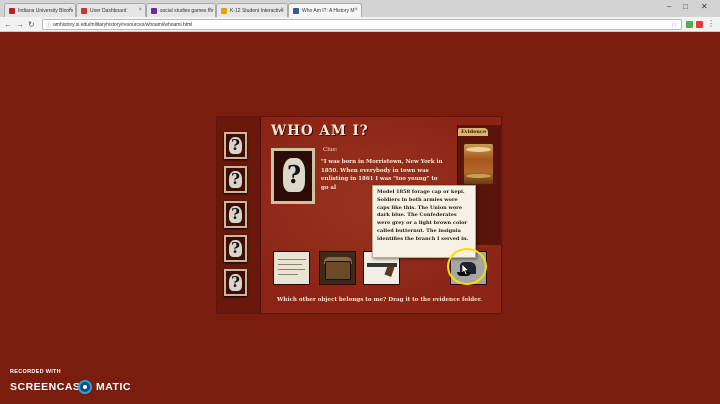 Image resolution: width=720 pixels, height=404 pixels. What do you see at coordinates (108, 11) in the screenshot?
I see `tab-title: User Dashboard` at bounding box center [108, 11].